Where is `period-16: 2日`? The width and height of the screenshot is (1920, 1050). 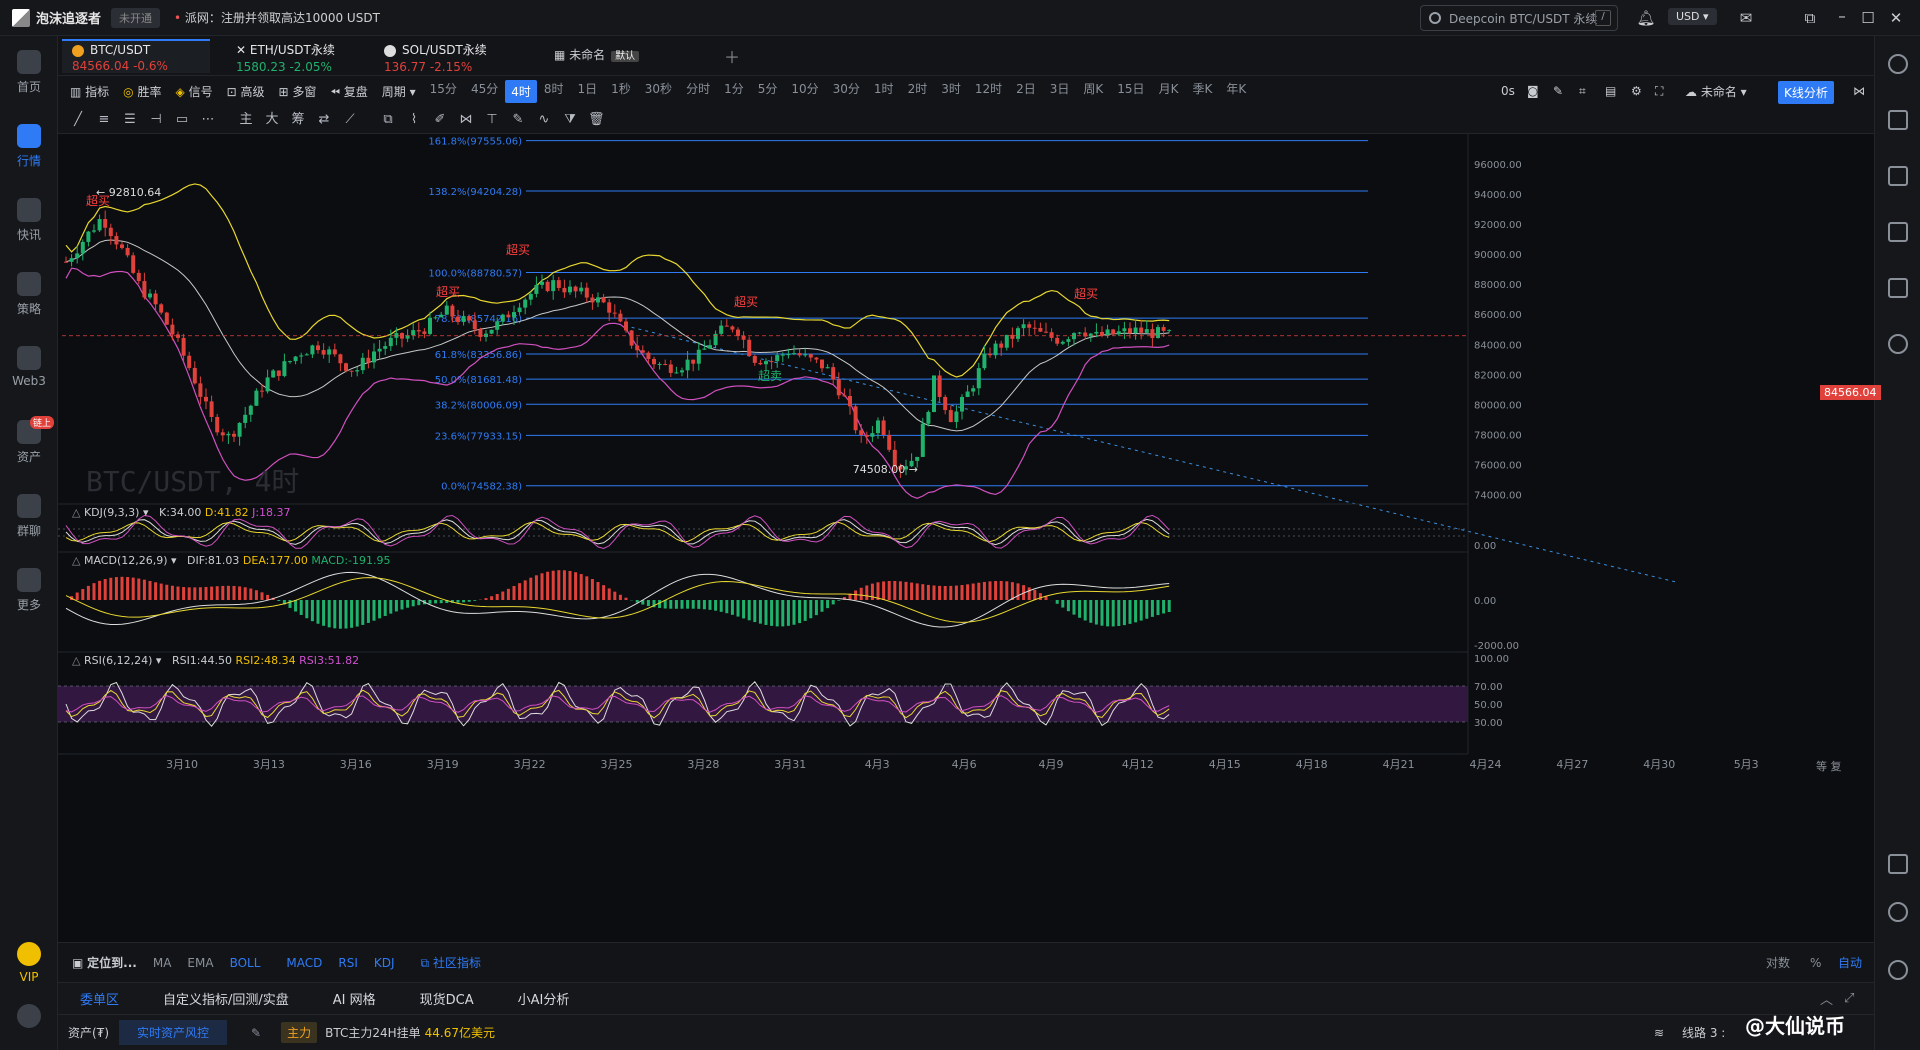 period-16: 2日 is located at coordinates (1026, 91).